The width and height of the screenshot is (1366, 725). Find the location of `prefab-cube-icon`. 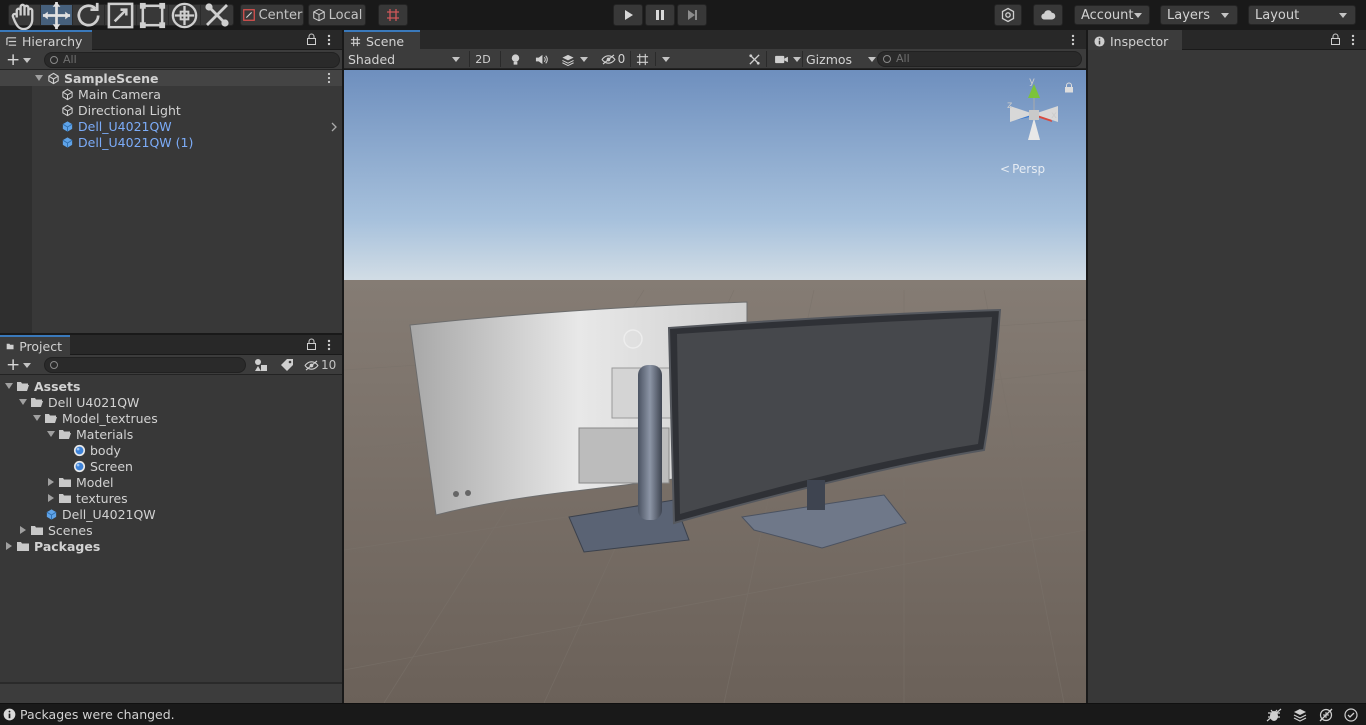

prefab-cube-icon is located at coordinates (51, 514).